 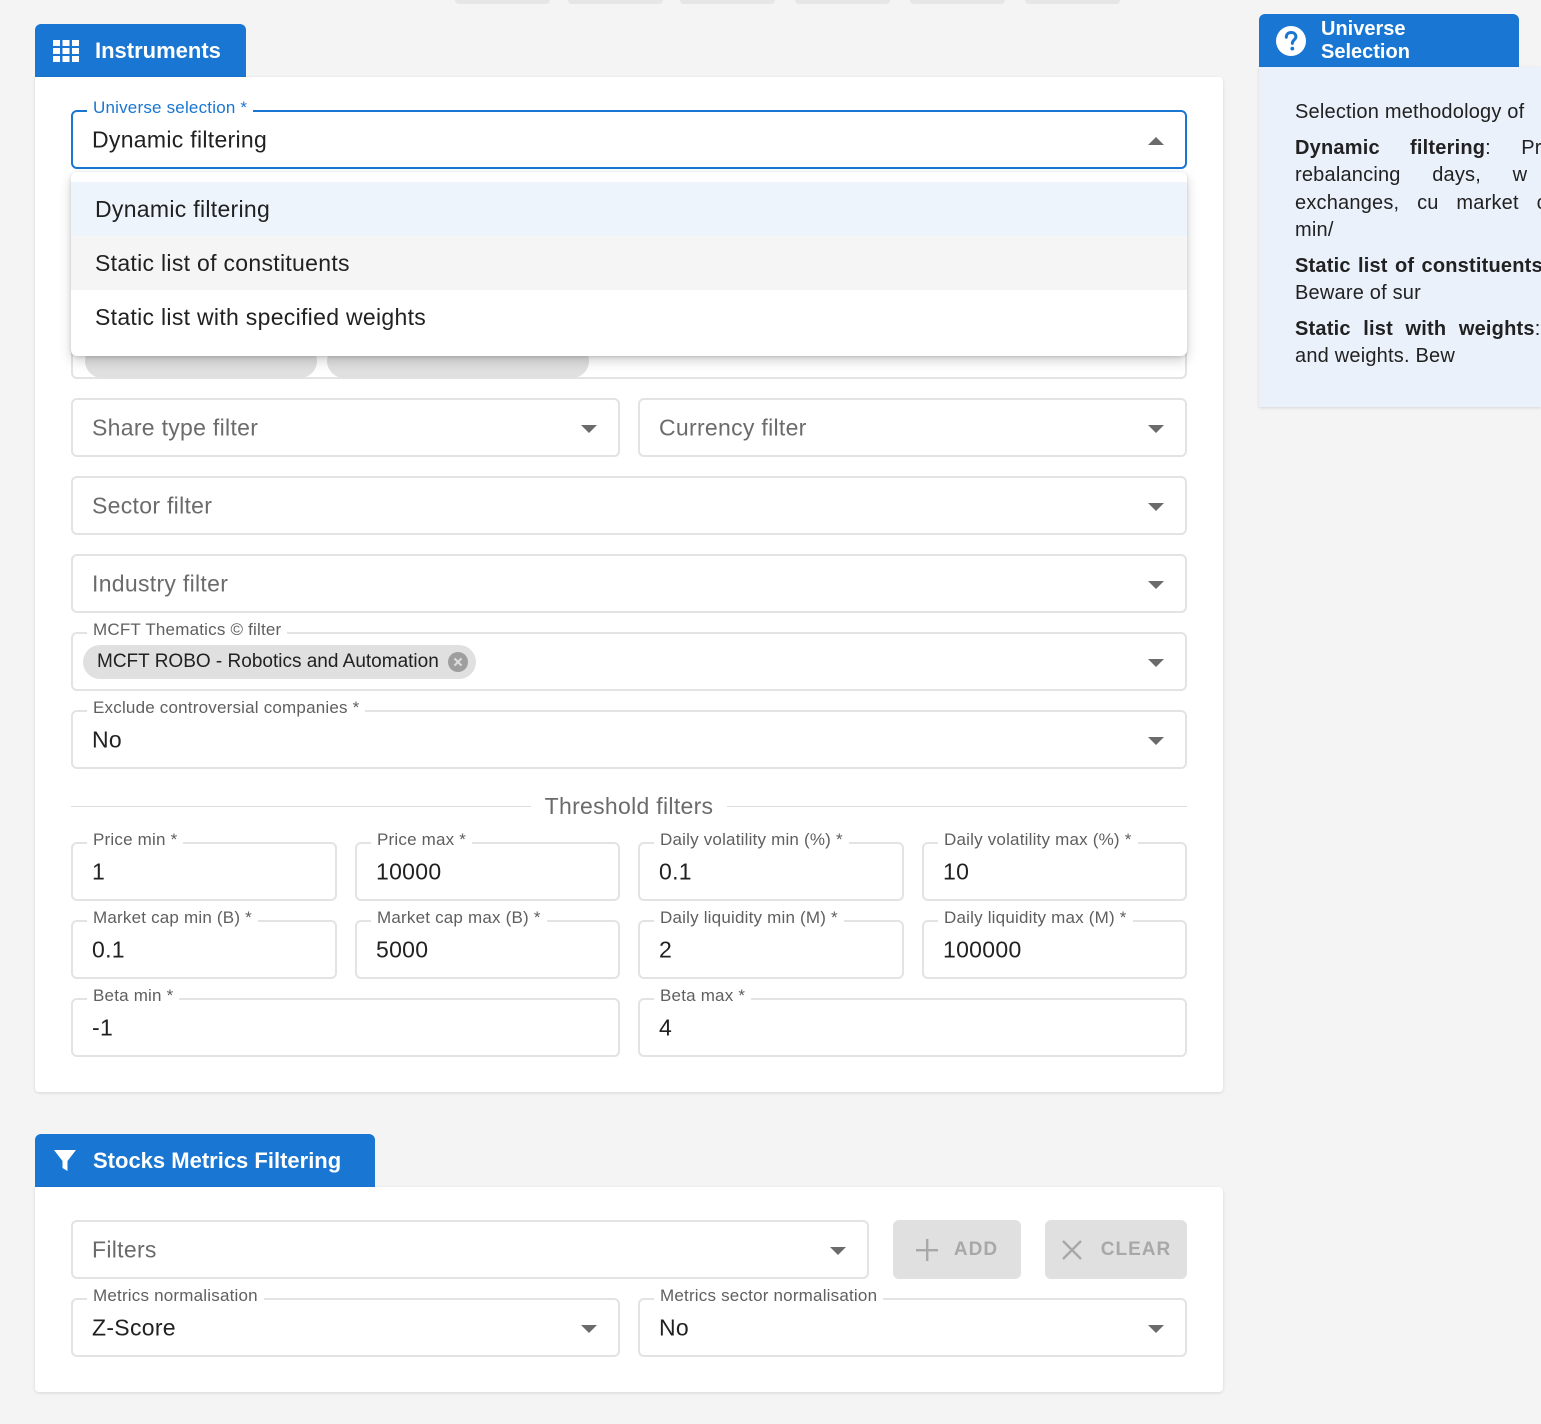 What do you see at coordinates (107, 739) in the screenshot?
I see `exclude-controversial-value: No` at bounding box center [107, 739].